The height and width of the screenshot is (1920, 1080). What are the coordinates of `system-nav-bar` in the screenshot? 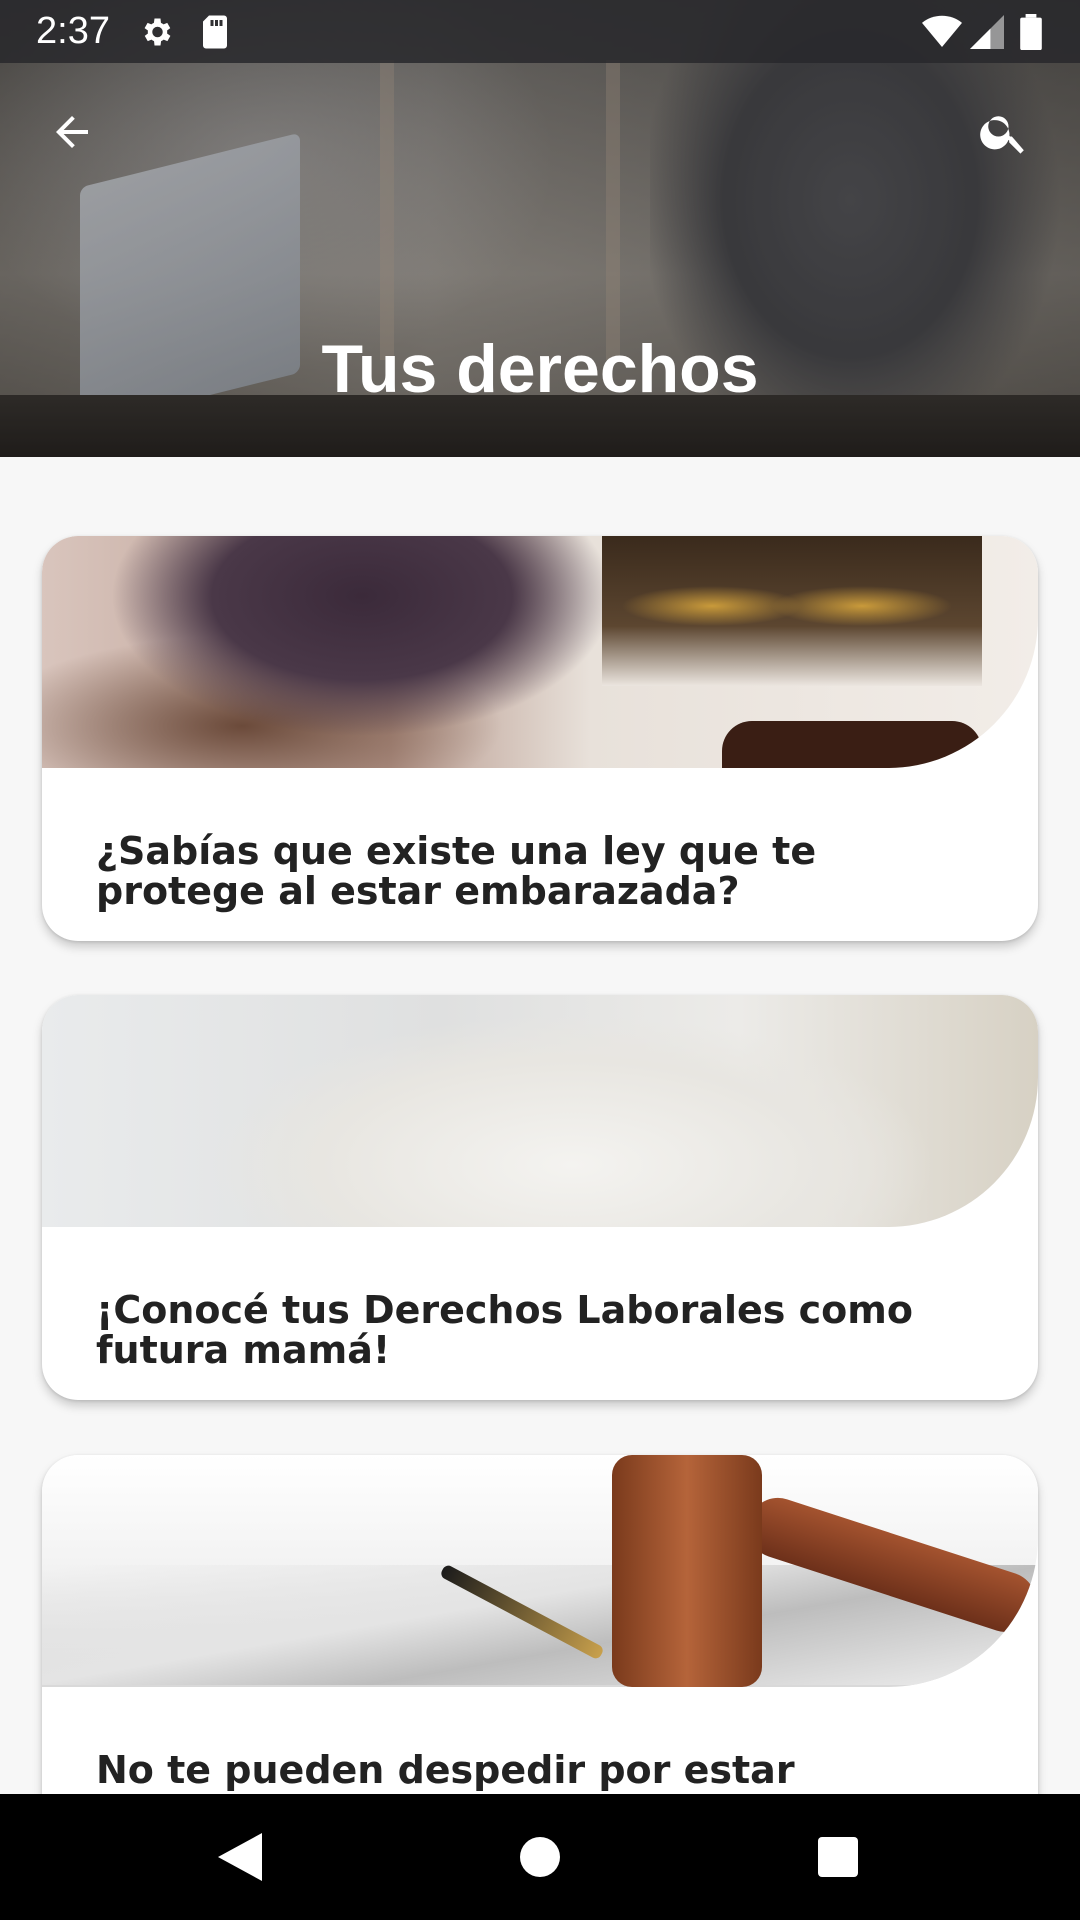 It's located at (540, 1857).